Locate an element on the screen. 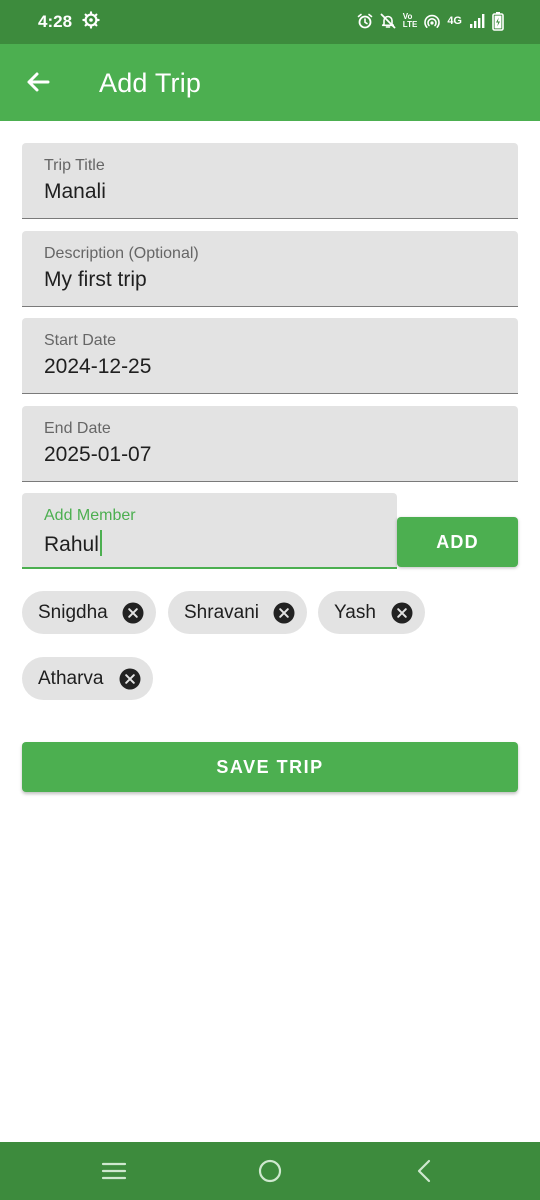 This screenshot has width=540, height=1200. description-field: Description (Optional) My first trip is located at coordinates (270, 269).